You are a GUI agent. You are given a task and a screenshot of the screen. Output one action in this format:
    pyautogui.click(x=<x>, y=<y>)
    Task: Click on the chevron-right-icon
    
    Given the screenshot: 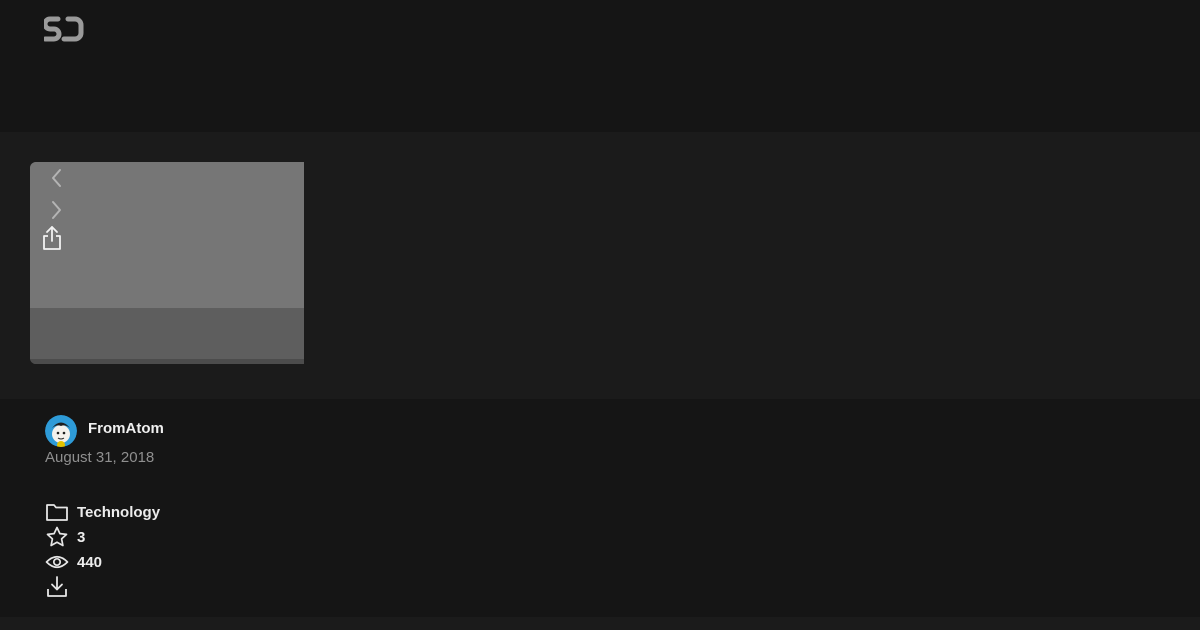 What is the action you would take?
    pyautogui.click(x=56, y=210)
    